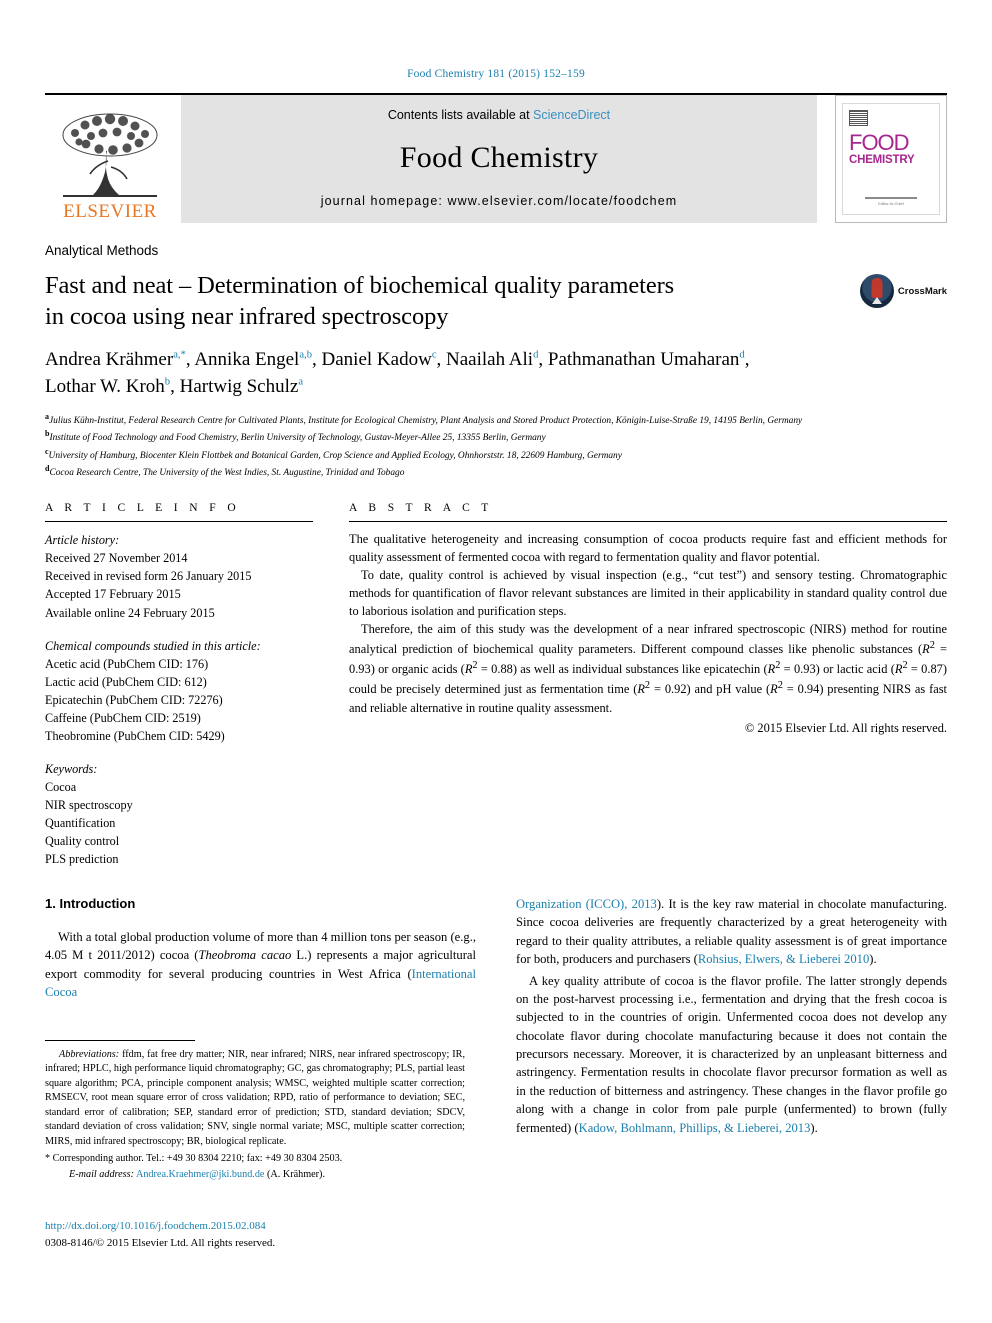 The image size is (992, 1323). What do you see at coordinates (116, 558) in the screenshot?
I see `history-item-received: Received 27 November 2014` at bounding box center [116, 558].